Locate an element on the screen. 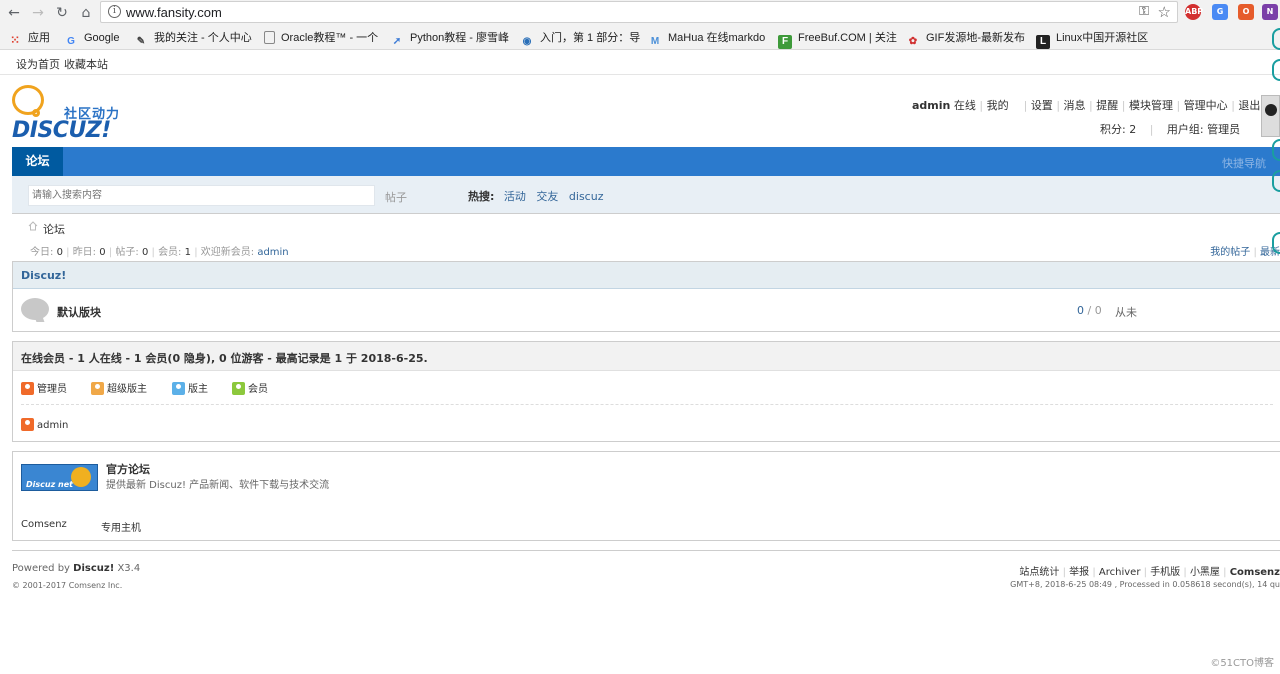  bookmark-intro: ◉ 入门，第 1 部分：导 is located at coordinates (580, 39).